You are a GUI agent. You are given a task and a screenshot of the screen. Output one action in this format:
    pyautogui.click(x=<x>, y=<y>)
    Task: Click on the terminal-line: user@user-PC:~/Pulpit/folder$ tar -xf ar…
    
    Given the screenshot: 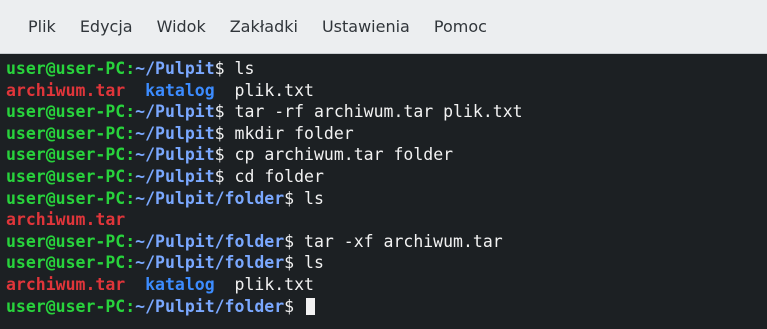 What is the action you would take?
    pyautogui.click(x=386, y=242)
    